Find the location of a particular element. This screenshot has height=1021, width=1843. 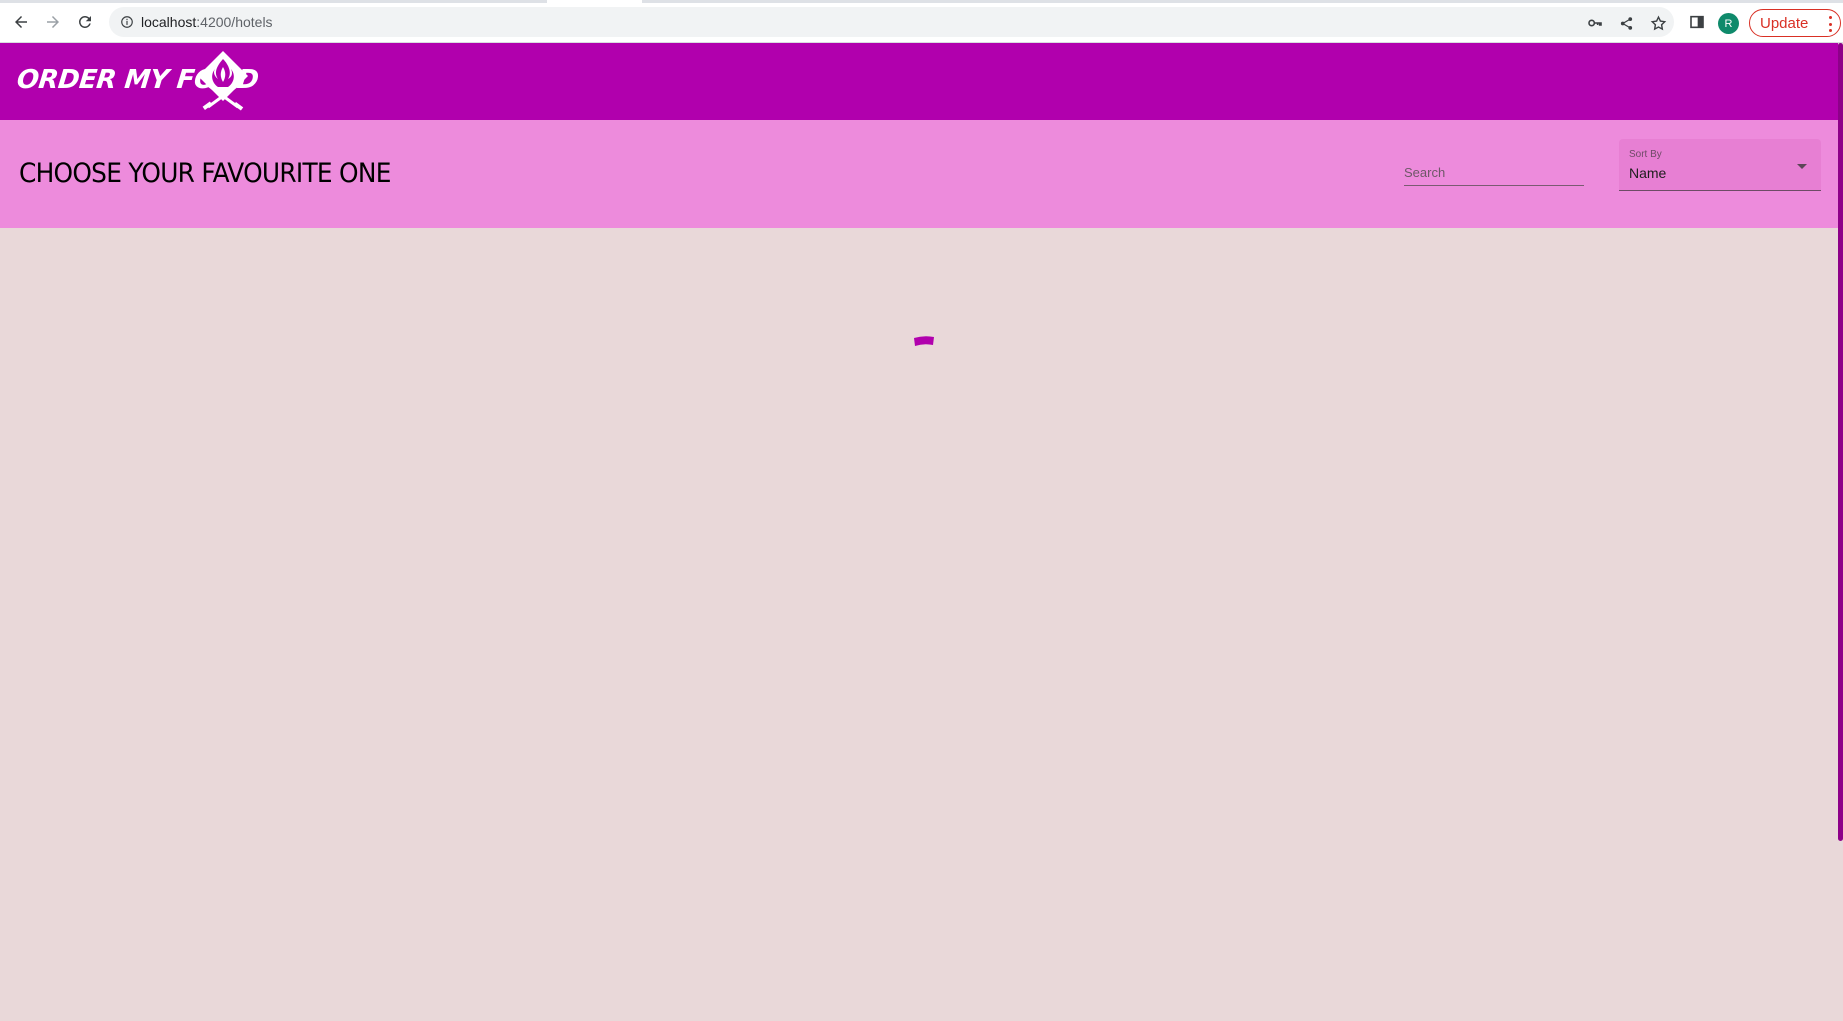

loading-spinner is located at coordinates (924, 340).